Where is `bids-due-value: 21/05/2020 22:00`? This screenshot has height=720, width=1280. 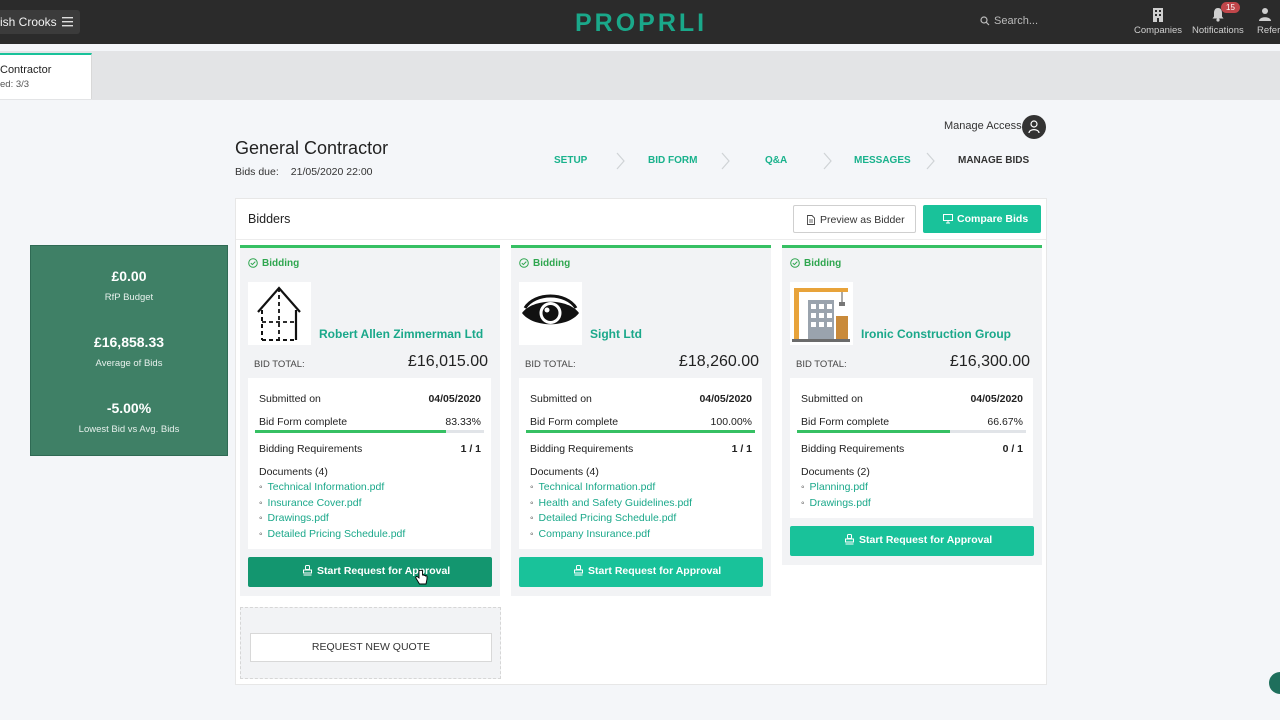 bids-due-value: 21/05/2020 22:00 is located at coordinates (331, 172).